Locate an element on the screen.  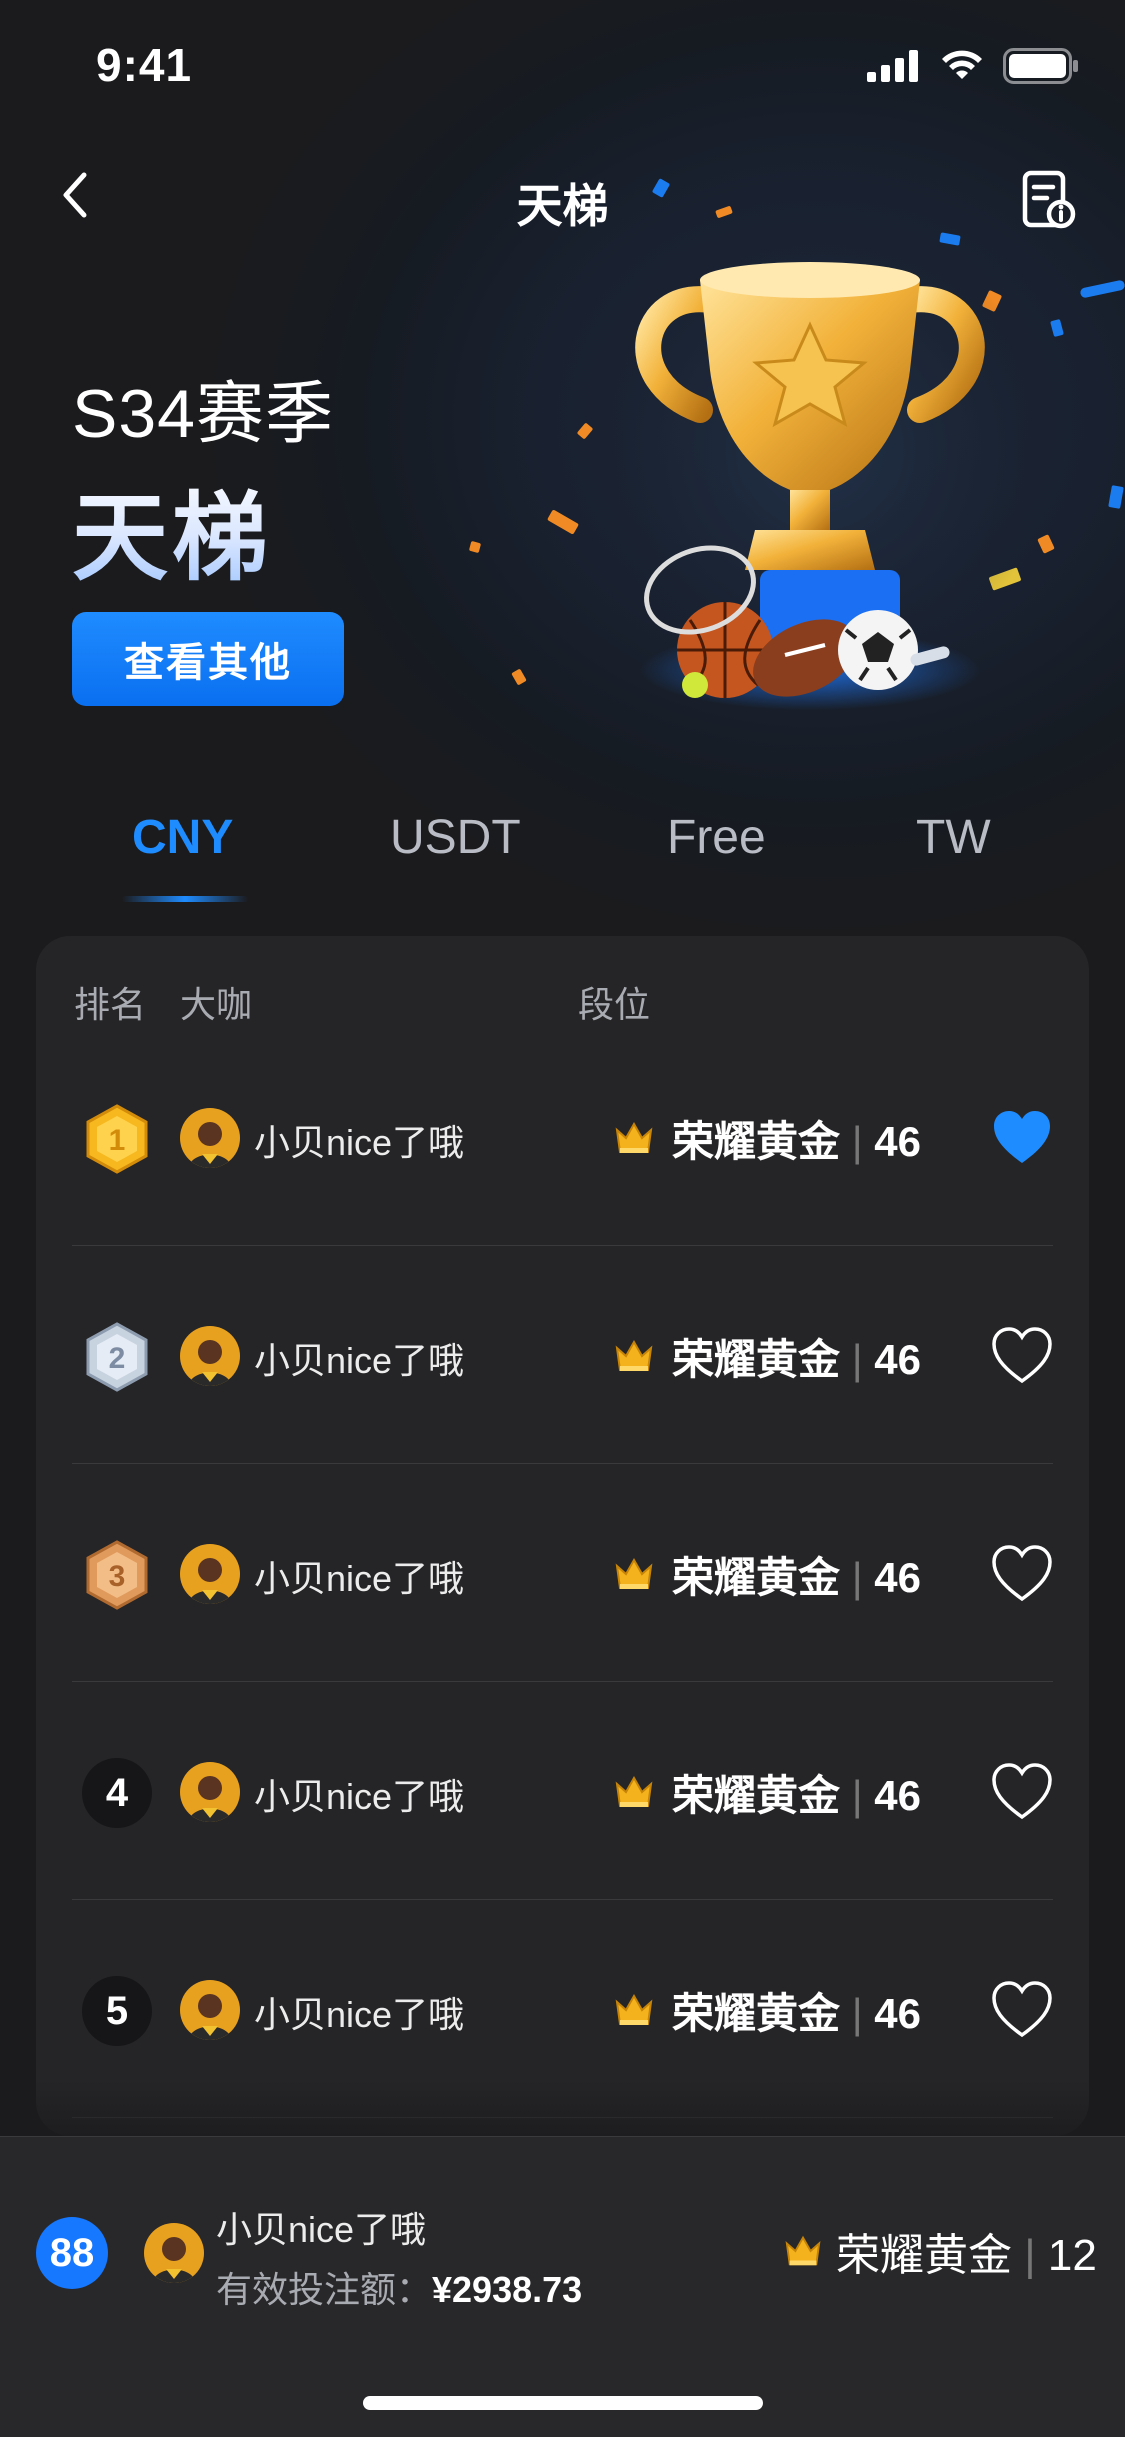
rank-badge: 4 is located at coordinates (117, 1793).